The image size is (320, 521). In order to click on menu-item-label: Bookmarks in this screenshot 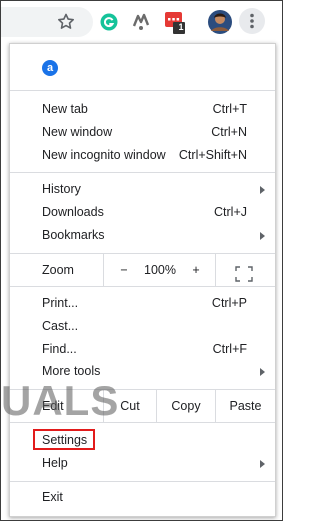, I will do `click(73, 235)`.